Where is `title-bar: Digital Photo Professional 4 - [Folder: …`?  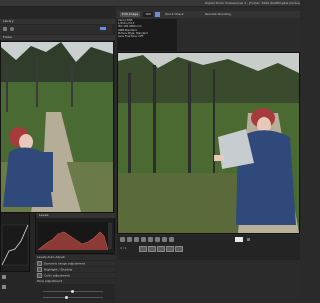 title-bar: Digital Photo Professional 4 - [Folder: … is located at coordinates (150, 3).